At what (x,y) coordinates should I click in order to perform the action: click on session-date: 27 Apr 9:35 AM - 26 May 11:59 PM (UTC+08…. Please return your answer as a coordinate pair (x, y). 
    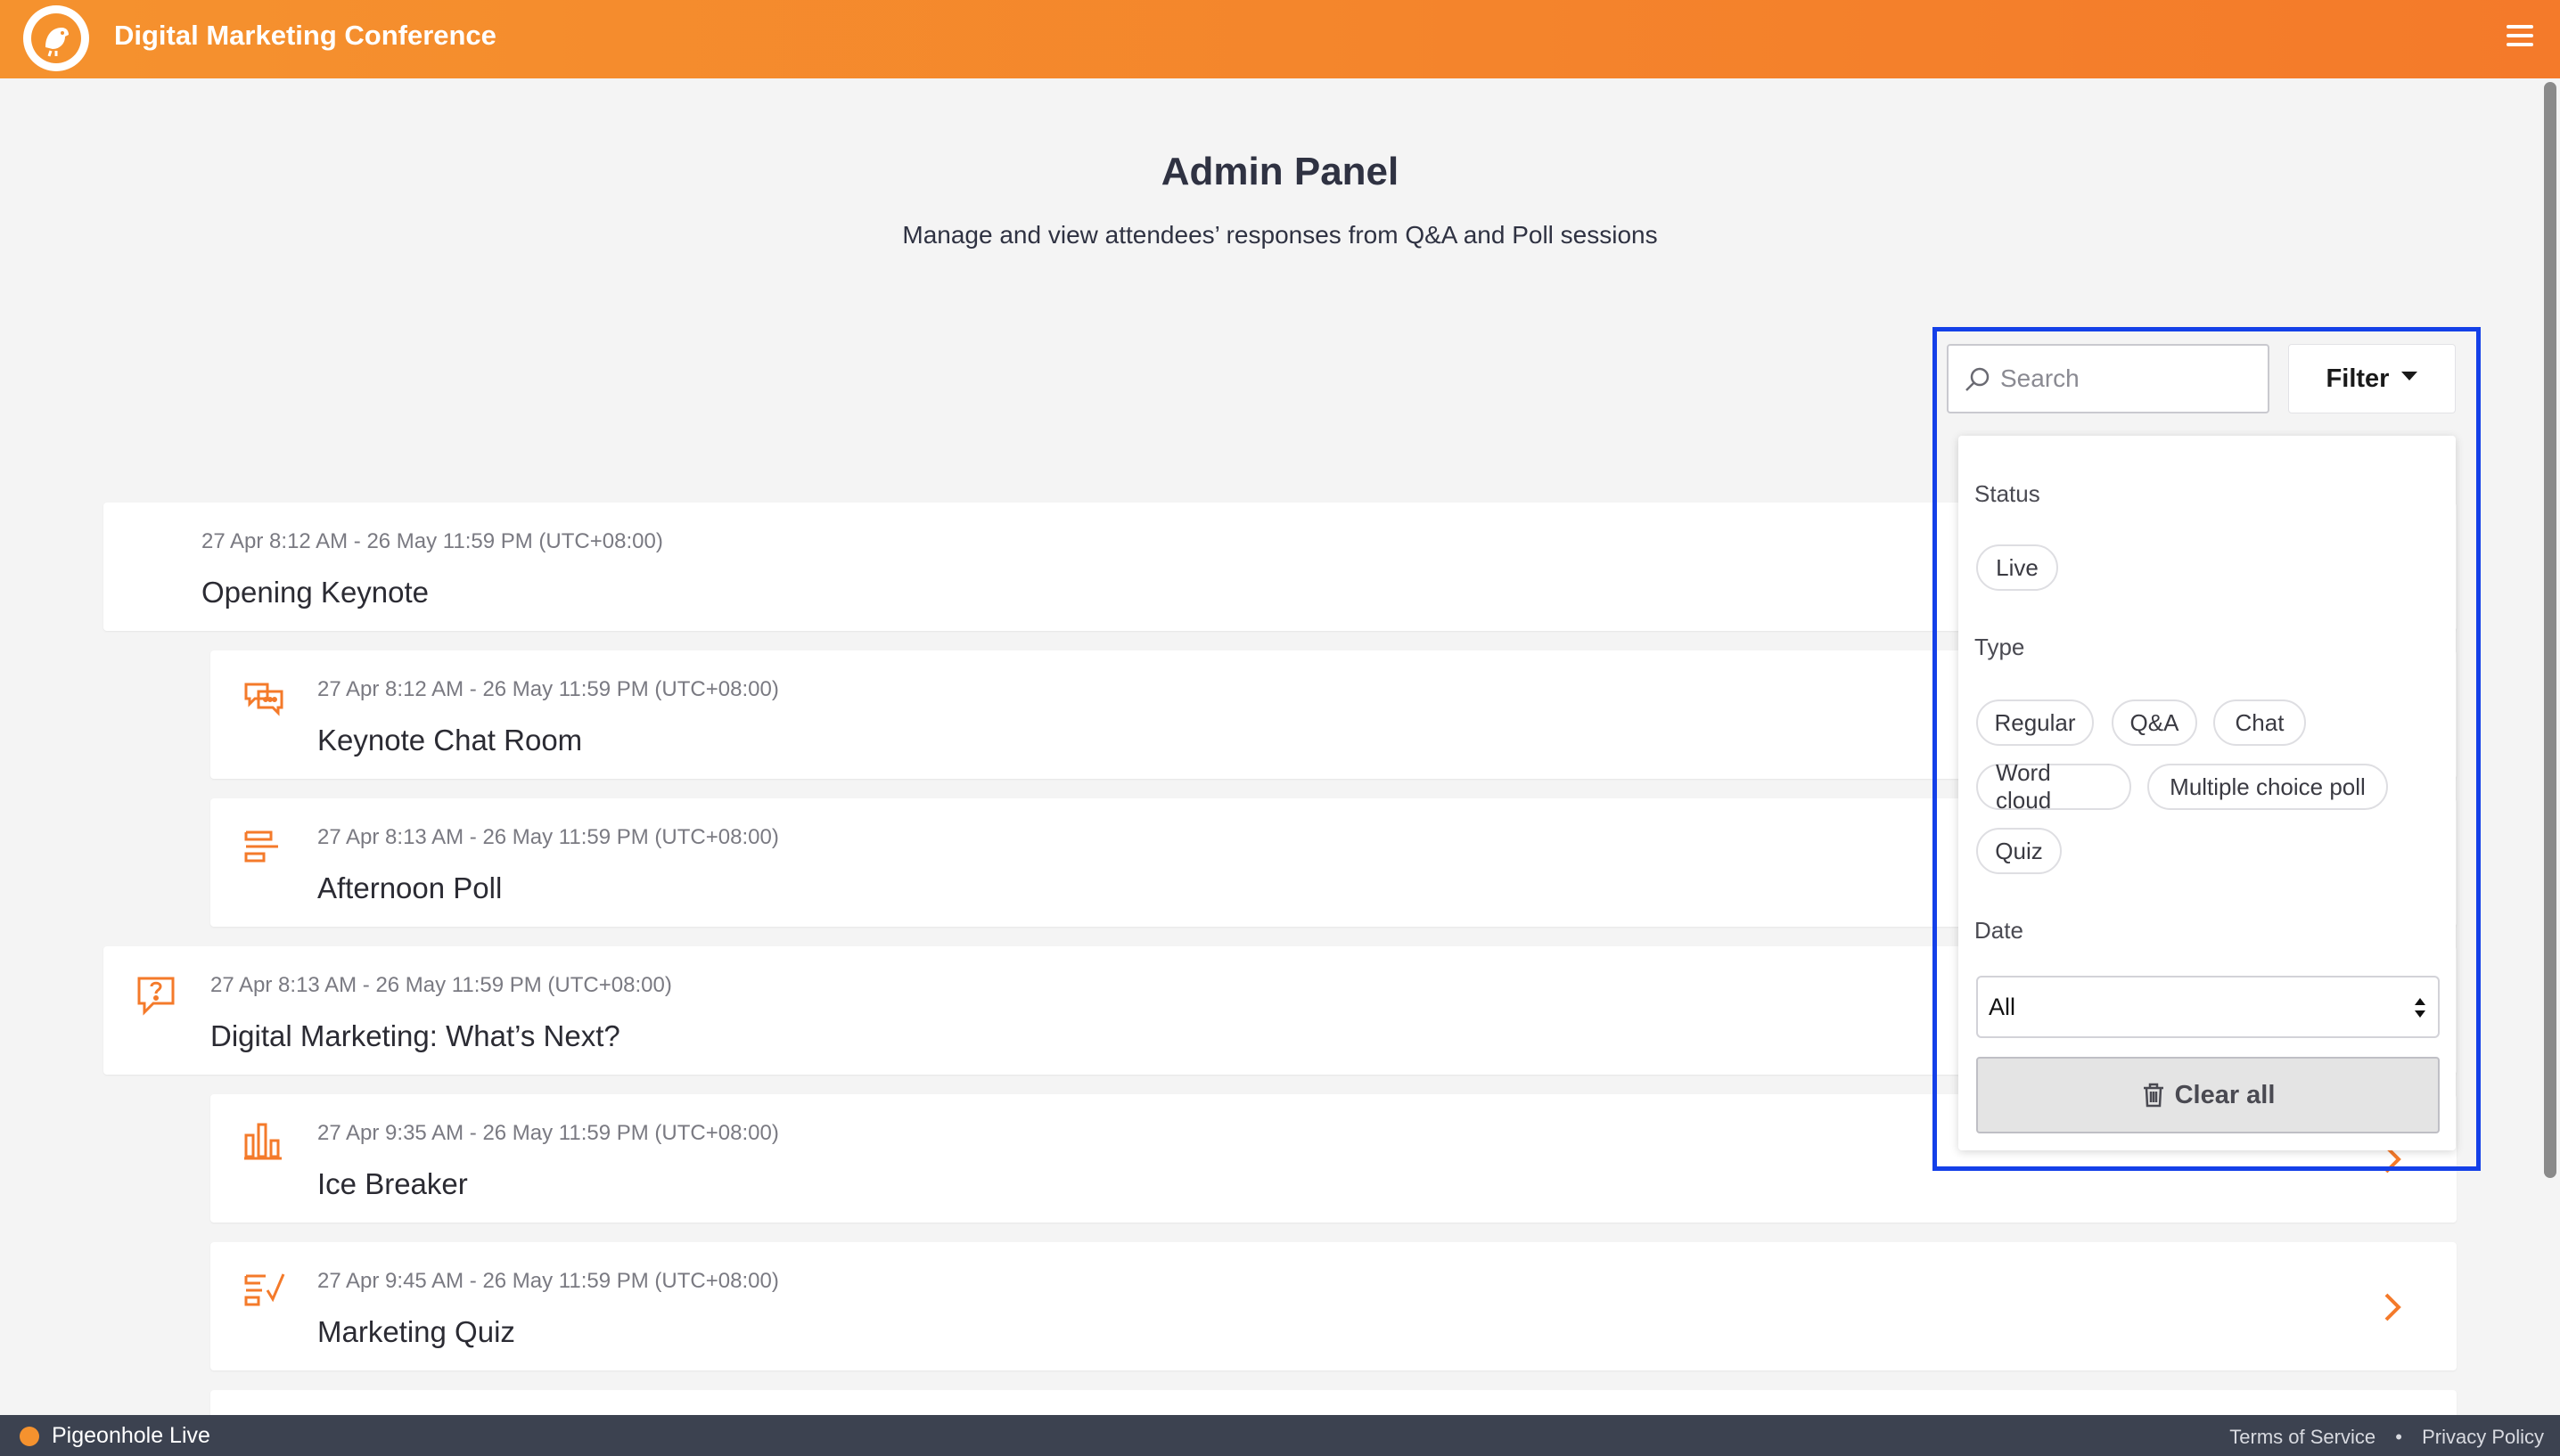
    Looking at the image, I should click on (548, 1133).